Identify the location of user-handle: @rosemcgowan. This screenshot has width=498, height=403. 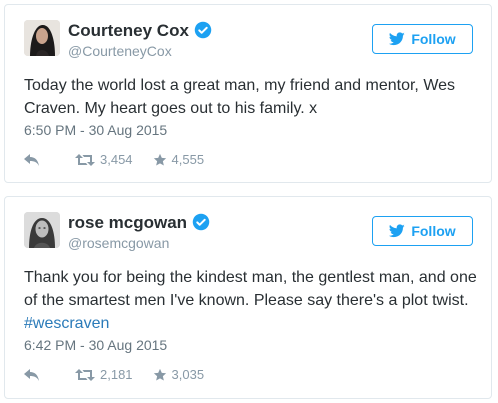
(118, 243).